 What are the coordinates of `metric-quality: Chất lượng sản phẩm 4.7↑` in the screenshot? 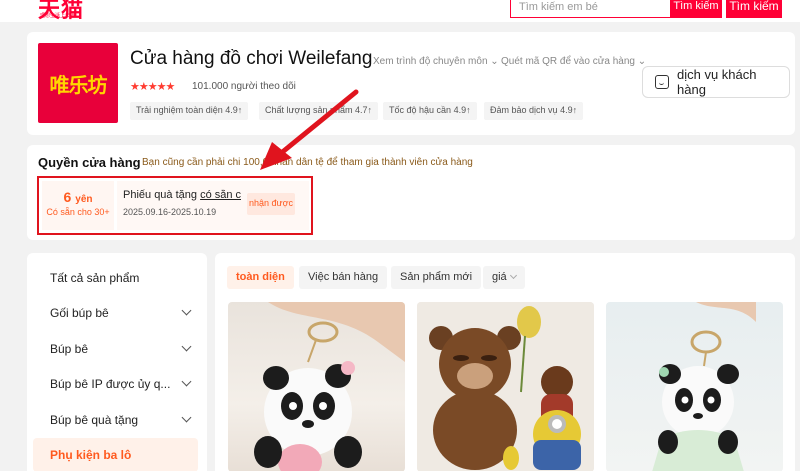 It's located at (319, 111).